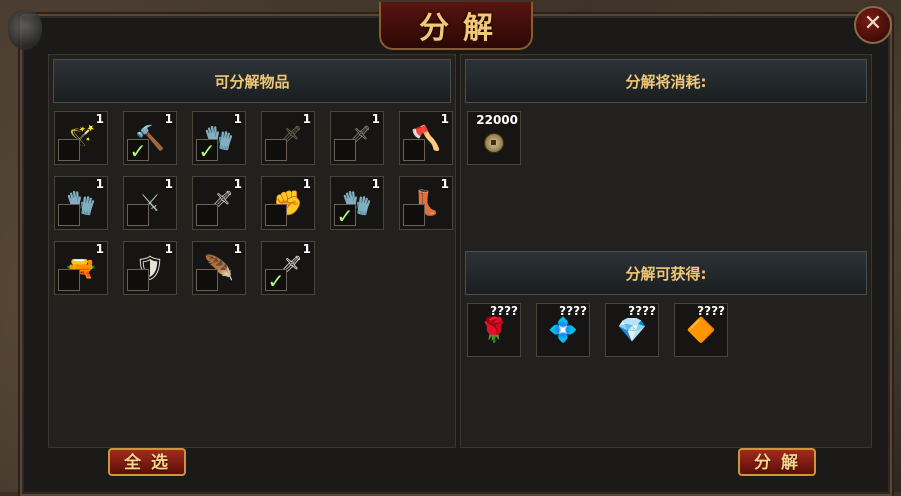 Image resolution: width=901 pixels, height=496 pixels. What do you see at coordinates (288, 268) in the screenshot?
I see `item-slot-blade: 🗡 ✓ 1` at bounding box center [288, 268].